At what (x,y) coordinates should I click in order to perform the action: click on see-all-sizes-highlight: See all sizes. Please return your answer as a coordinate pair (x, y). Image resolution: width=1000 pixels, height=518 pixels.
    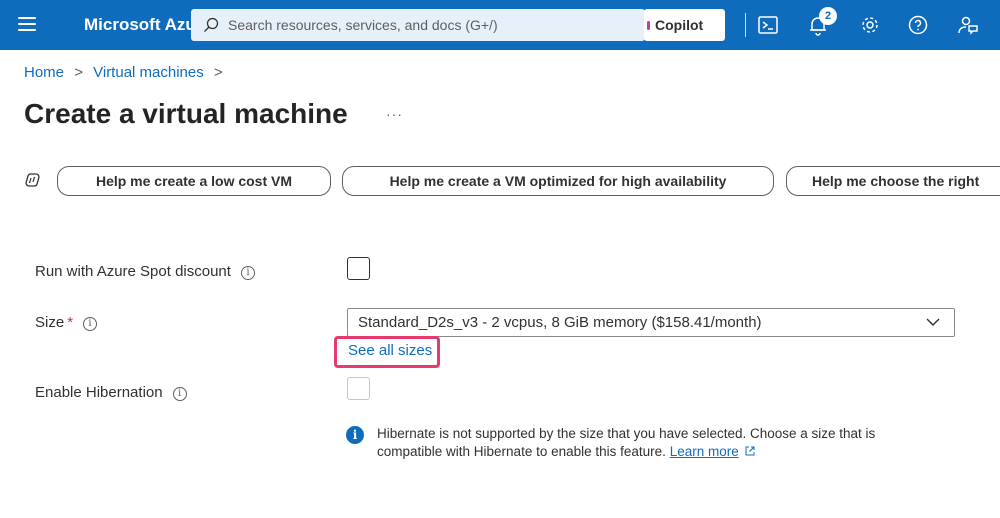
    Looking at the image, I should click on (387, 352).